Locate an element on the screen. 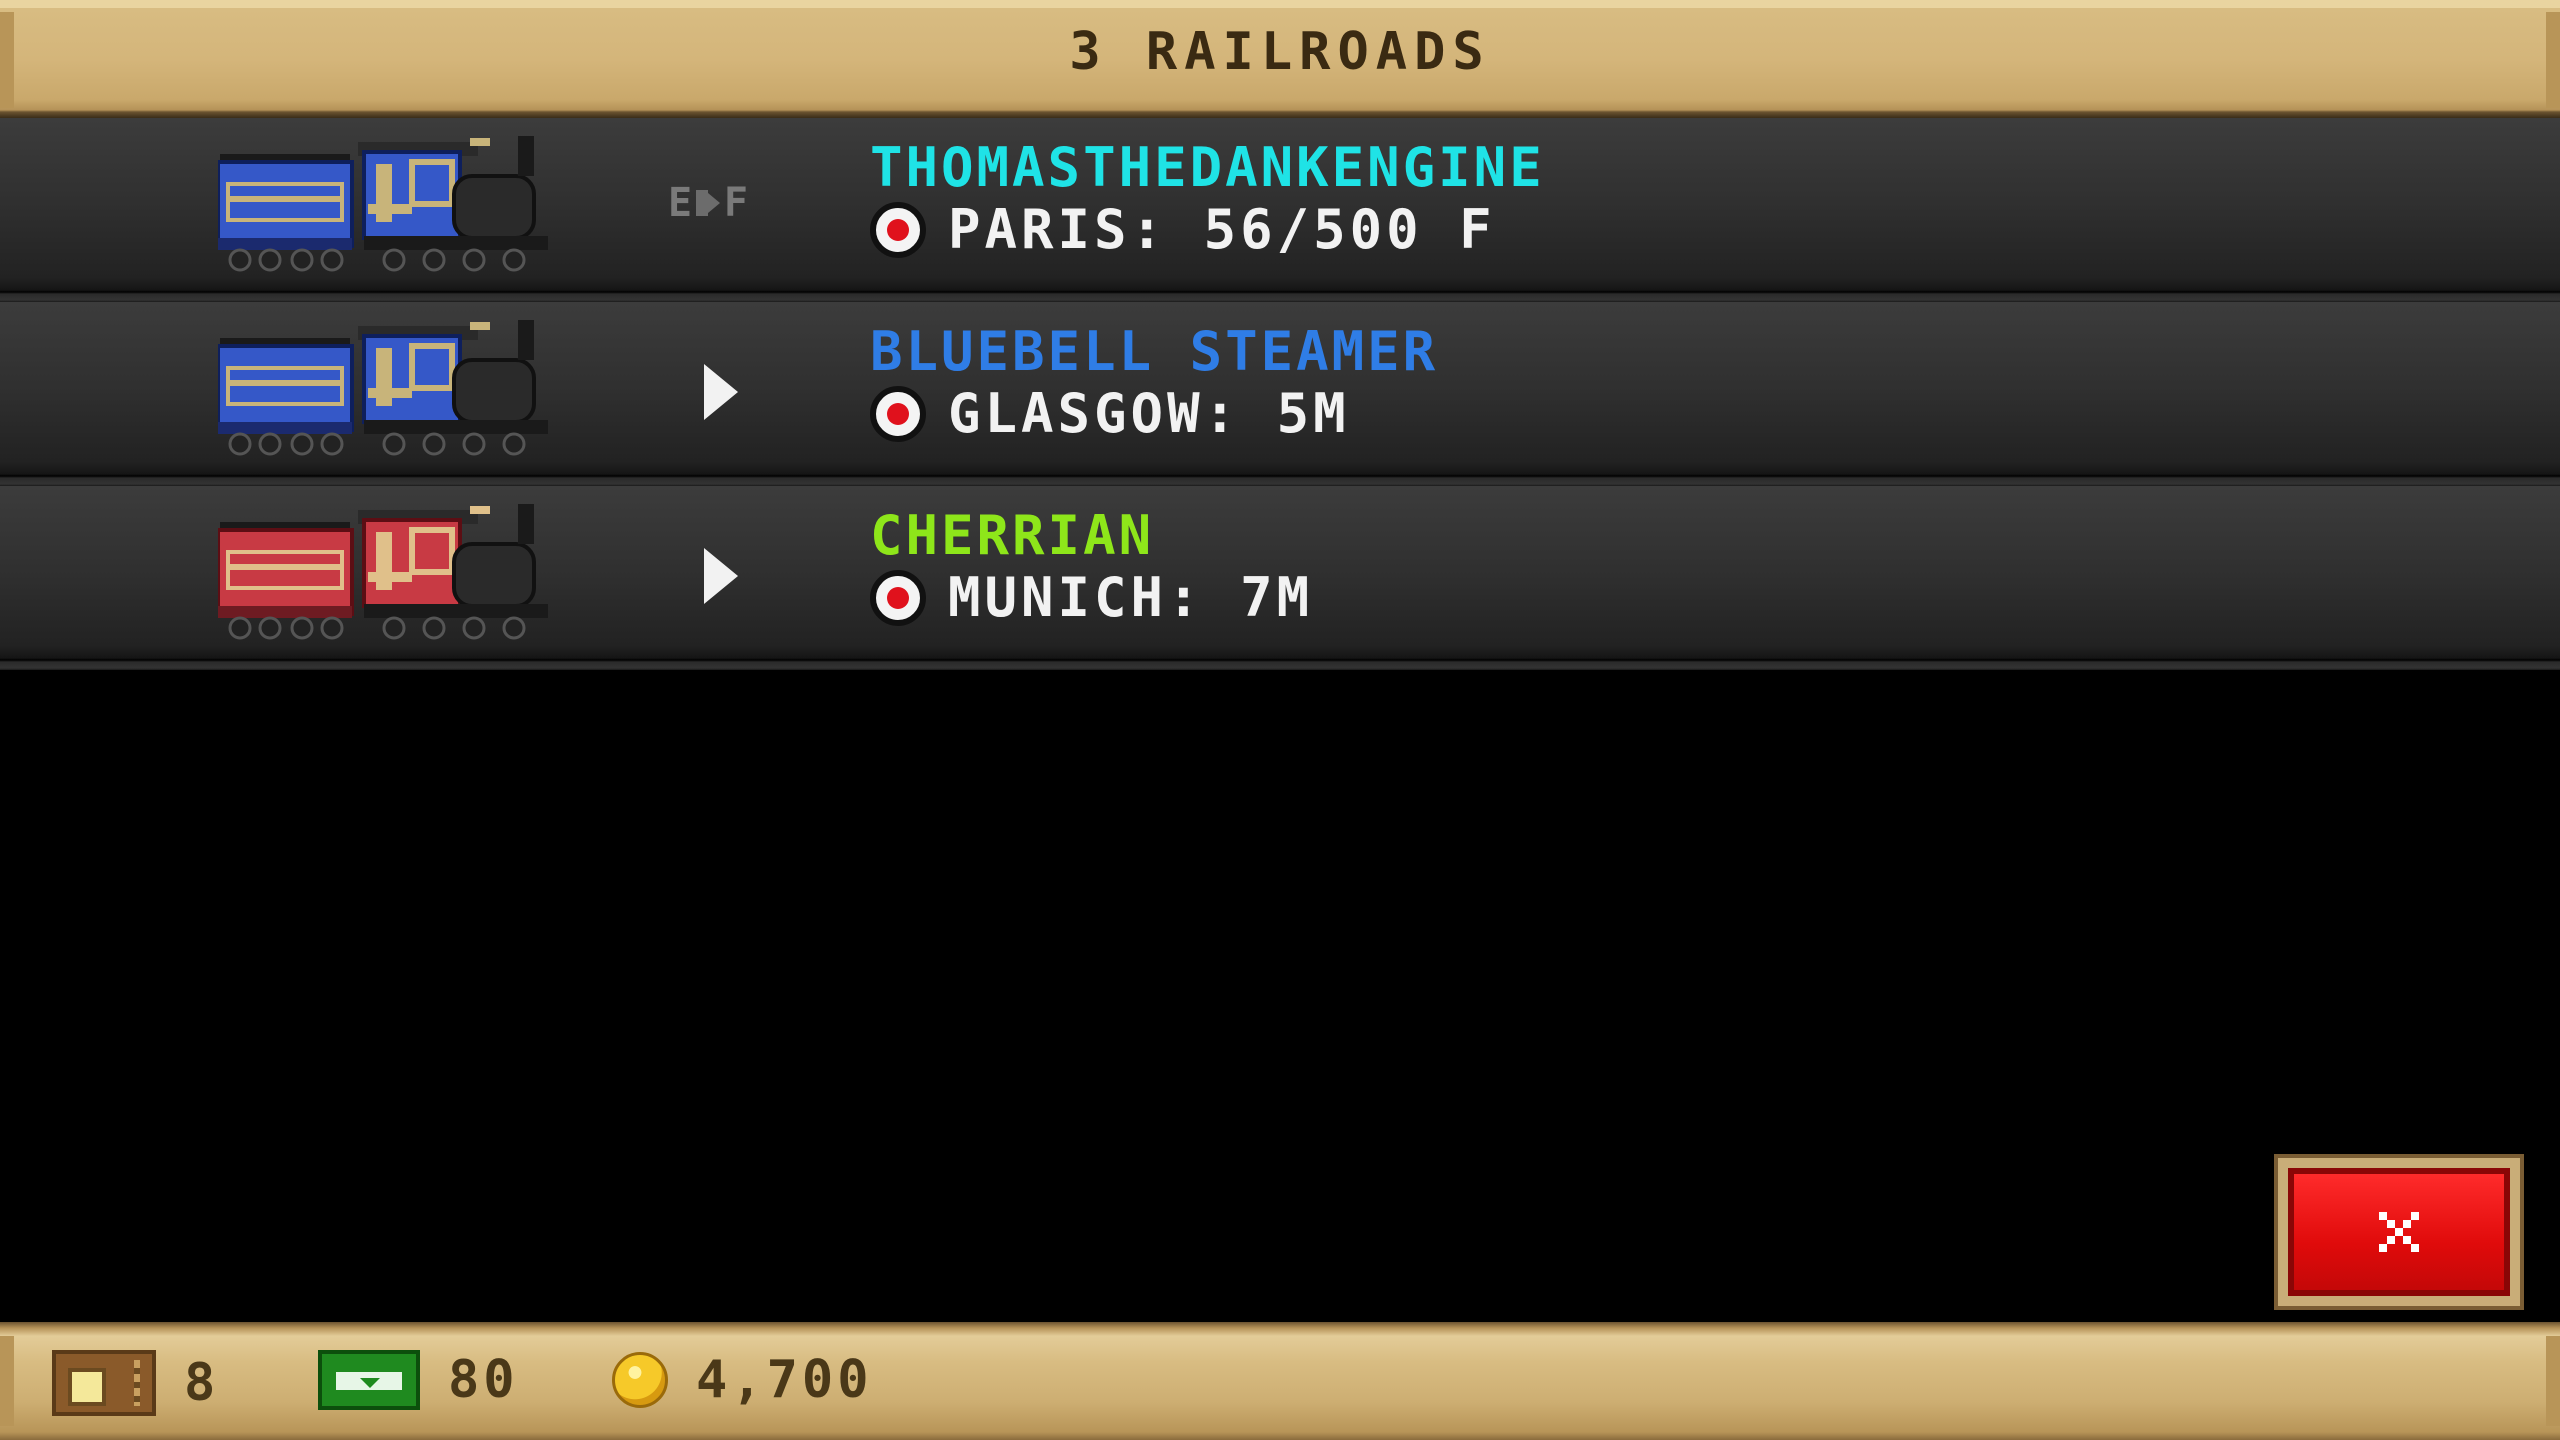  railroad-name: THOMASTHEDANKENGINE is located at coordinates (1207, 167).